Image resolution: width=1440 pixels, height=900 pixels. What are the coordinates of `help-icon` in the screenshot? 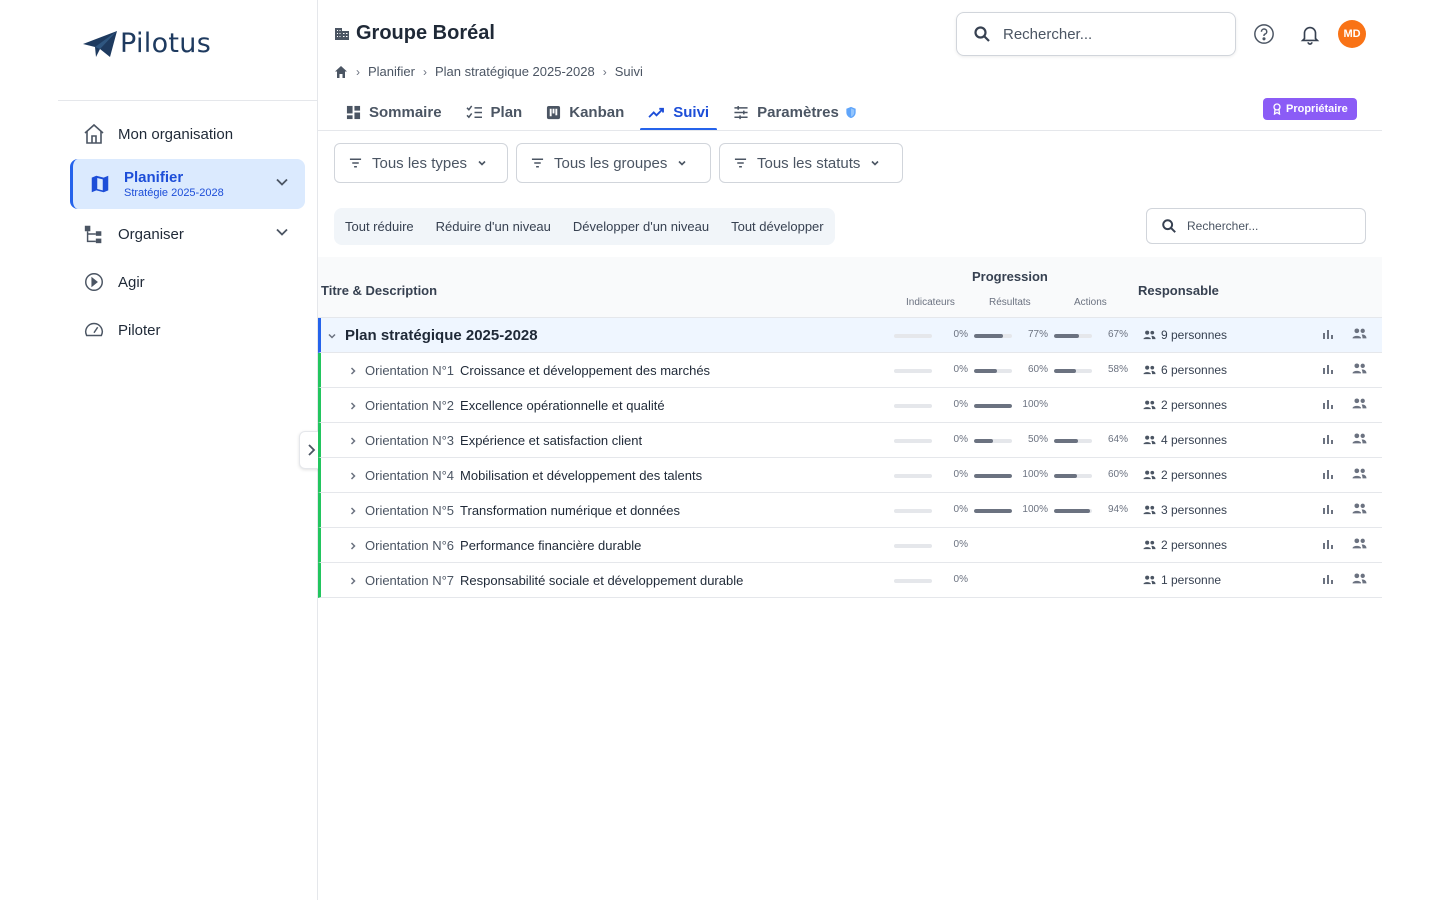 It's located at (1264, 34).